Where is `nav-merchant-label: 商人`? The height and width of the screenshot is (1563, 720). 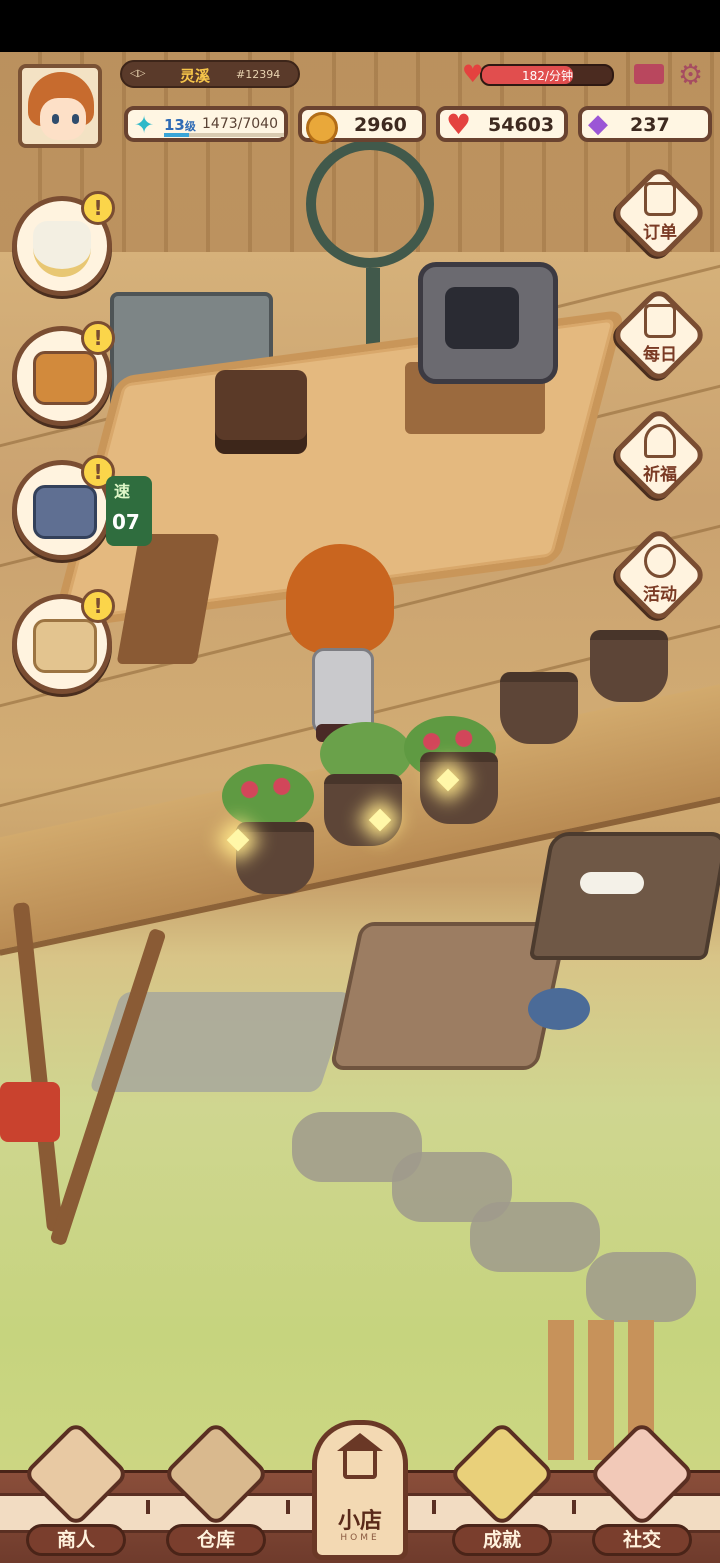 nav-merchant-label: 商人 is located at coordinates (76, 1540).